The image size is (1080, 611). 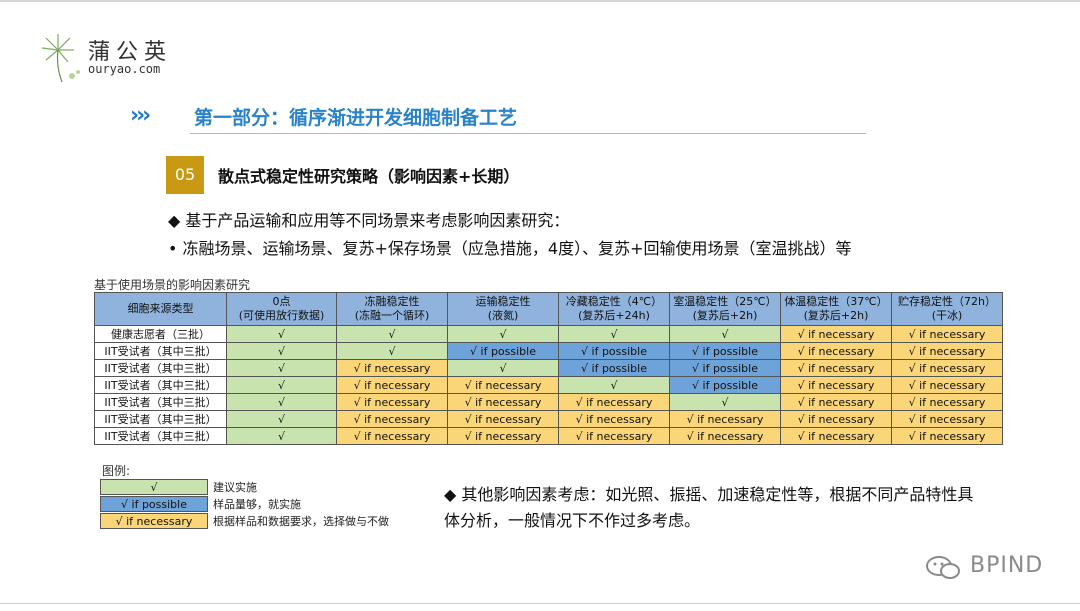 What do you see at coordinates (154, 521) in the screenshot?
I see `legend-swatch-if-necessary: √ if necessary` at bounding box center [154, 521].